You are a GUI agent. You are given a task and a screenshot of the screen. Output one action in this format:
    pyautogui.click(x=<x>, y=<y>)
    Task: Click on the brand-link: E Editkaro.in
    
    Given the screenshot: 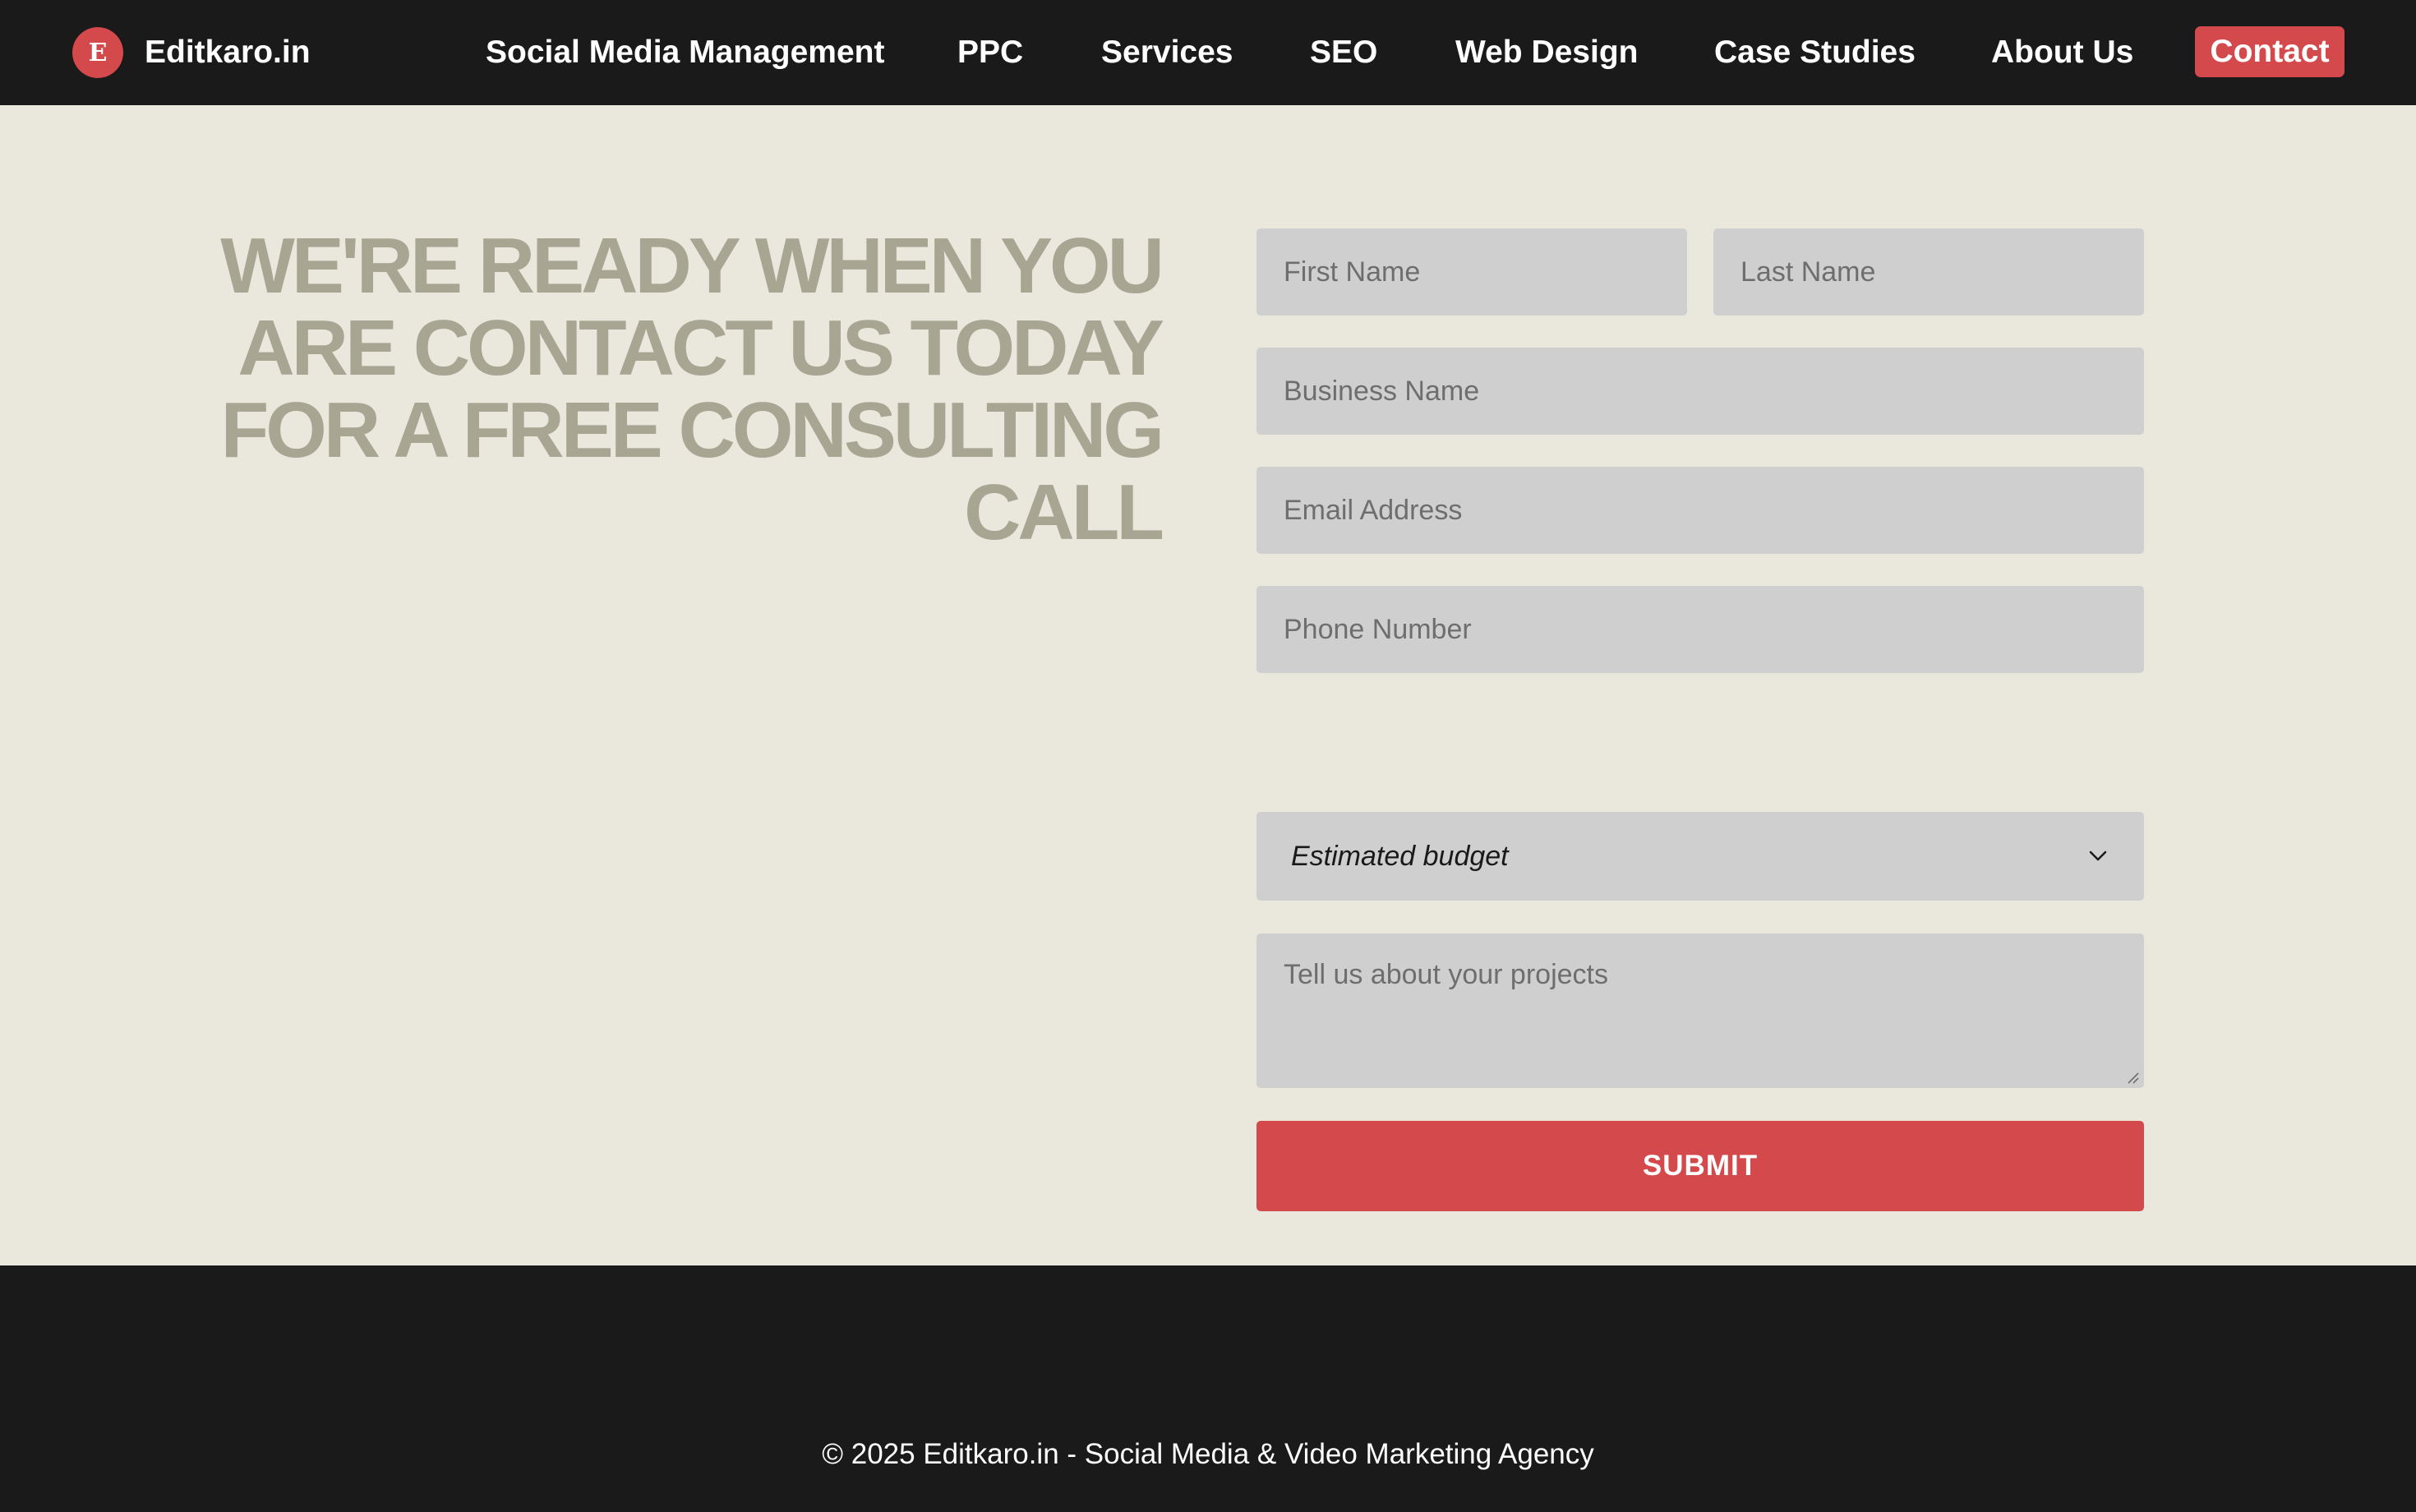 What is the action you would take?
    pyautogui.click(x=192, y=53)
    